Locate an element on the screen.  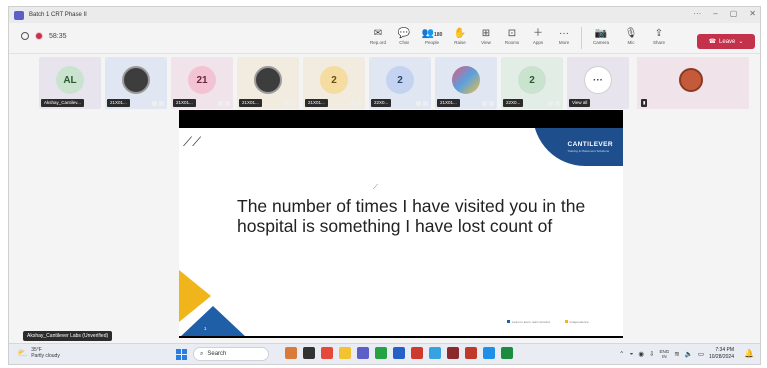
people-label: People is located at coordinates (431, 42).